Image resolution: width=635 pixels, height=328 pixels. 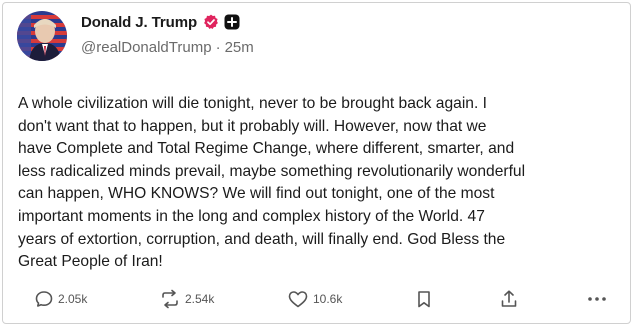 I want to click on author-handle: @realDonaldTrump, so click(x=146, y=47).